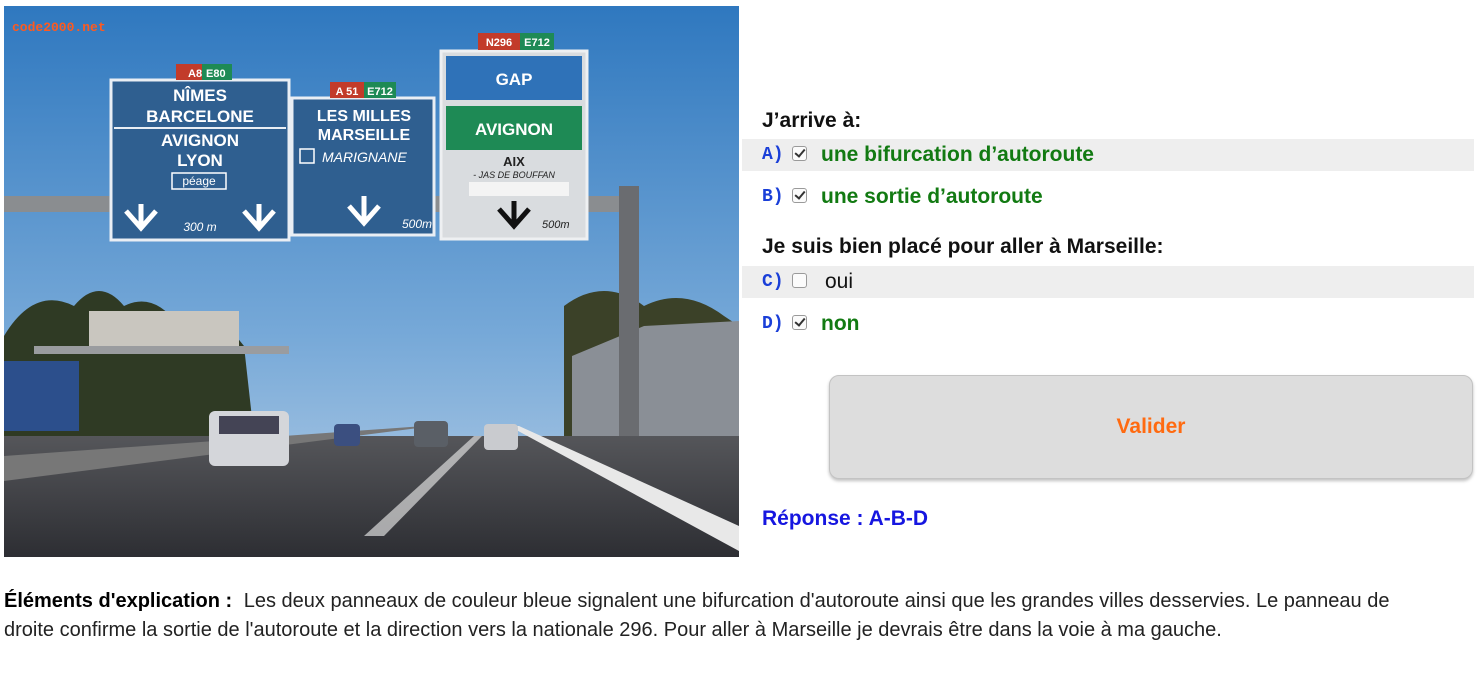  Describe the element at coordinates (364, 135) in the screenshot. I see `sign-middle-line-2: MARSEILLE` at that location.